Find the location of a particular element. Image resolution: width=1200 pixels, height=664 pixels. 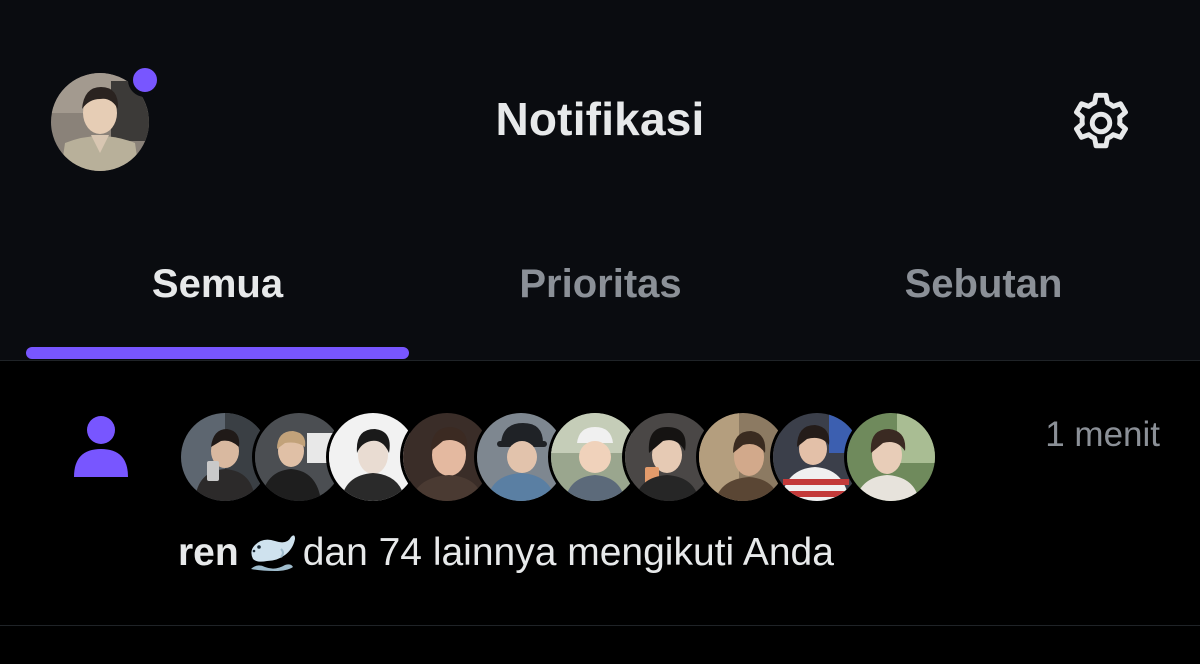

notification-message: dan 74 lainnya mengikuti Anda is located at coordinates (568, 552).